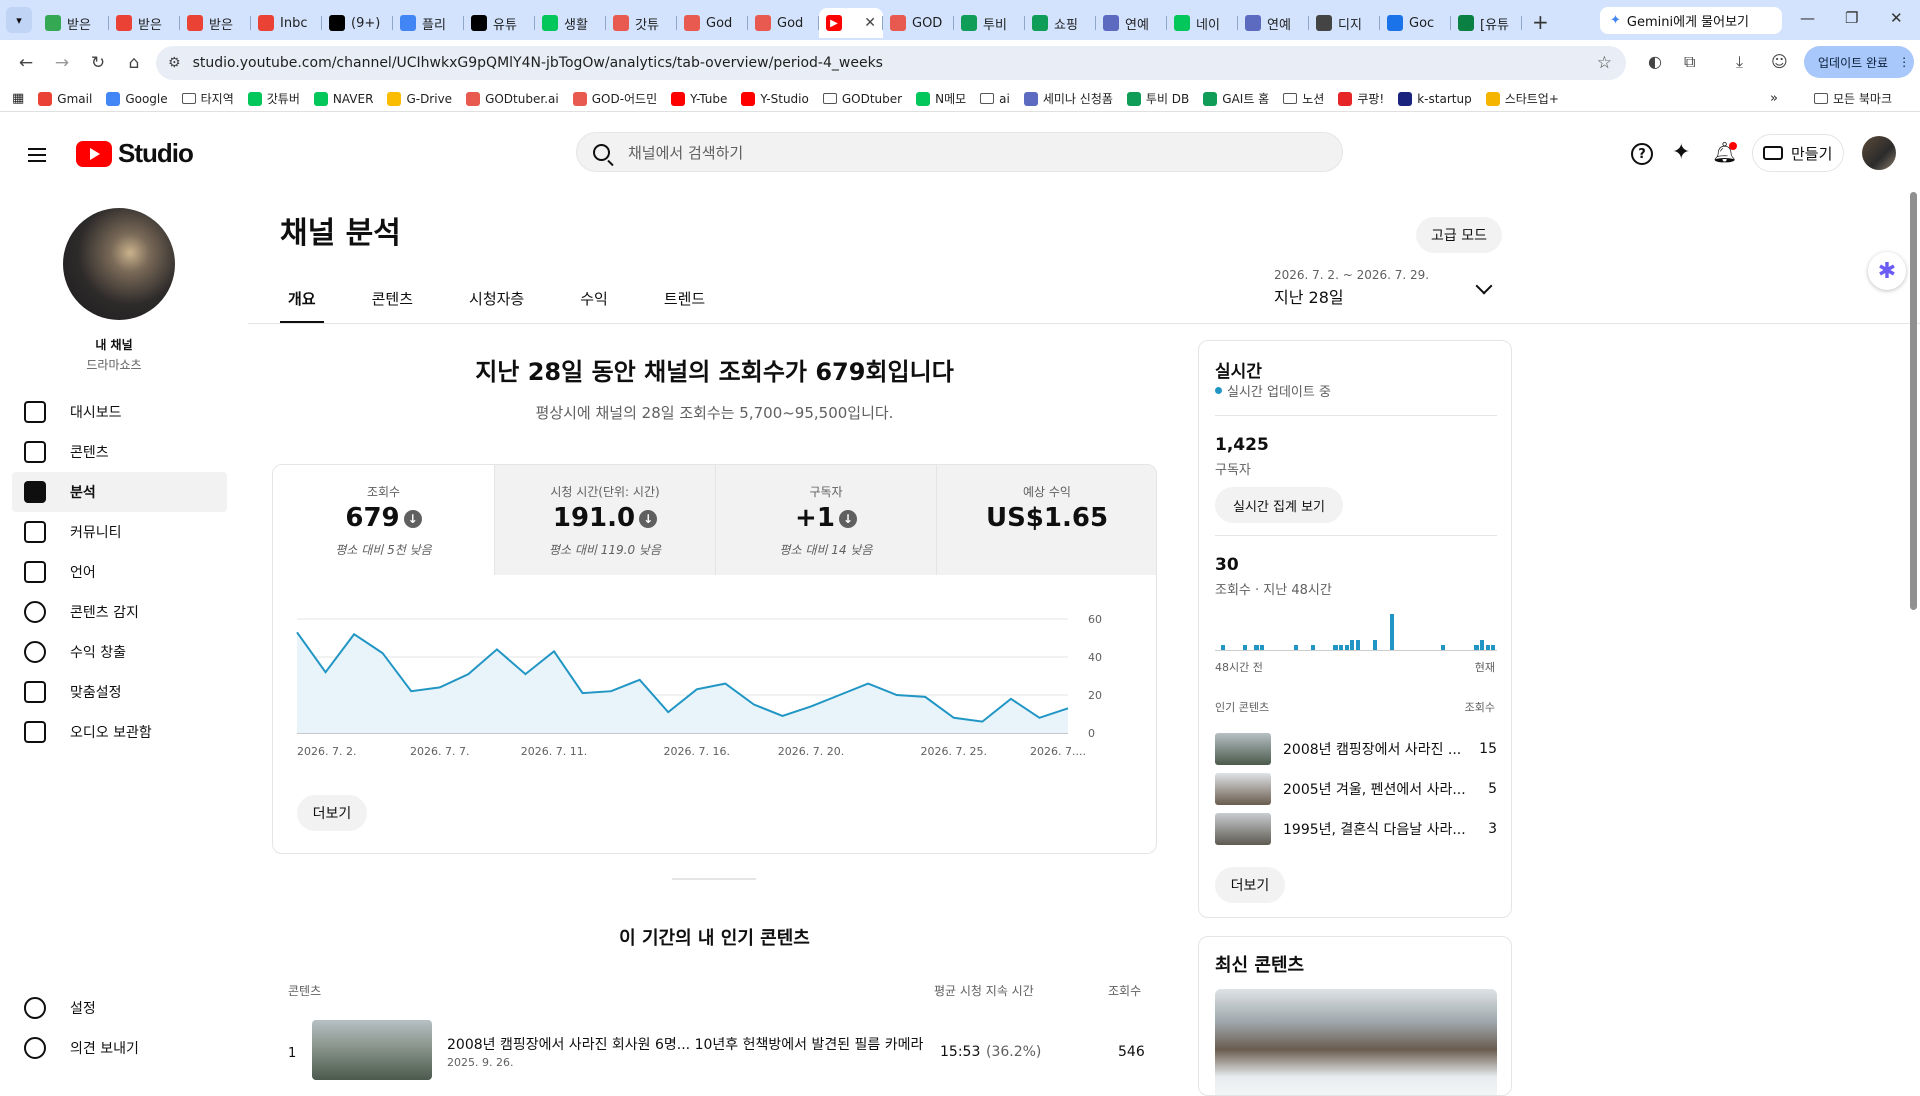  What do you see at coordinates (428, 23) in the screenshot?
I see `browser-tab: 플리` at bounding box center [428, 23].